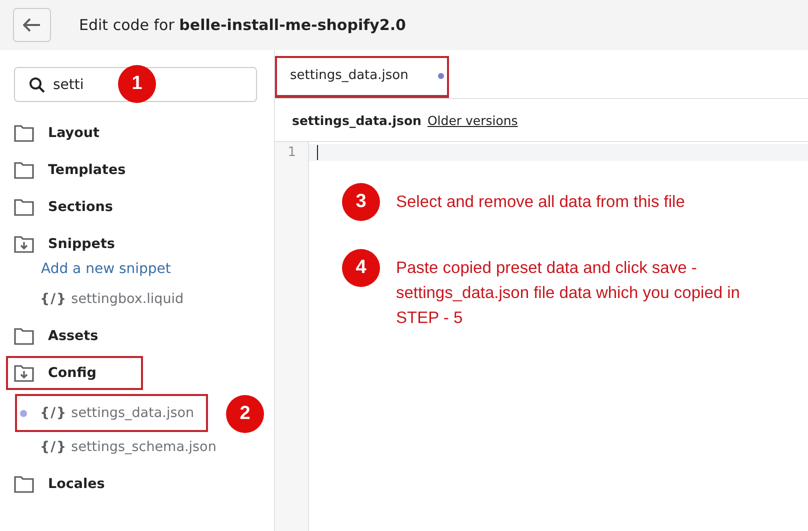  What do you see at coordinates (291, 153) in the screenshot?
I see `line-number: 1` at bounding box center [291, 153].